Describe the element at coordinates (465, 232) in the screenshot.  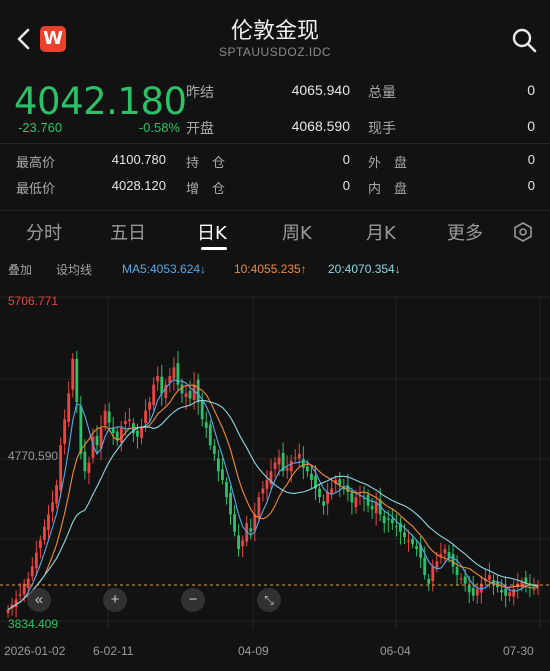
I see `tab-more: 更多` at that location.